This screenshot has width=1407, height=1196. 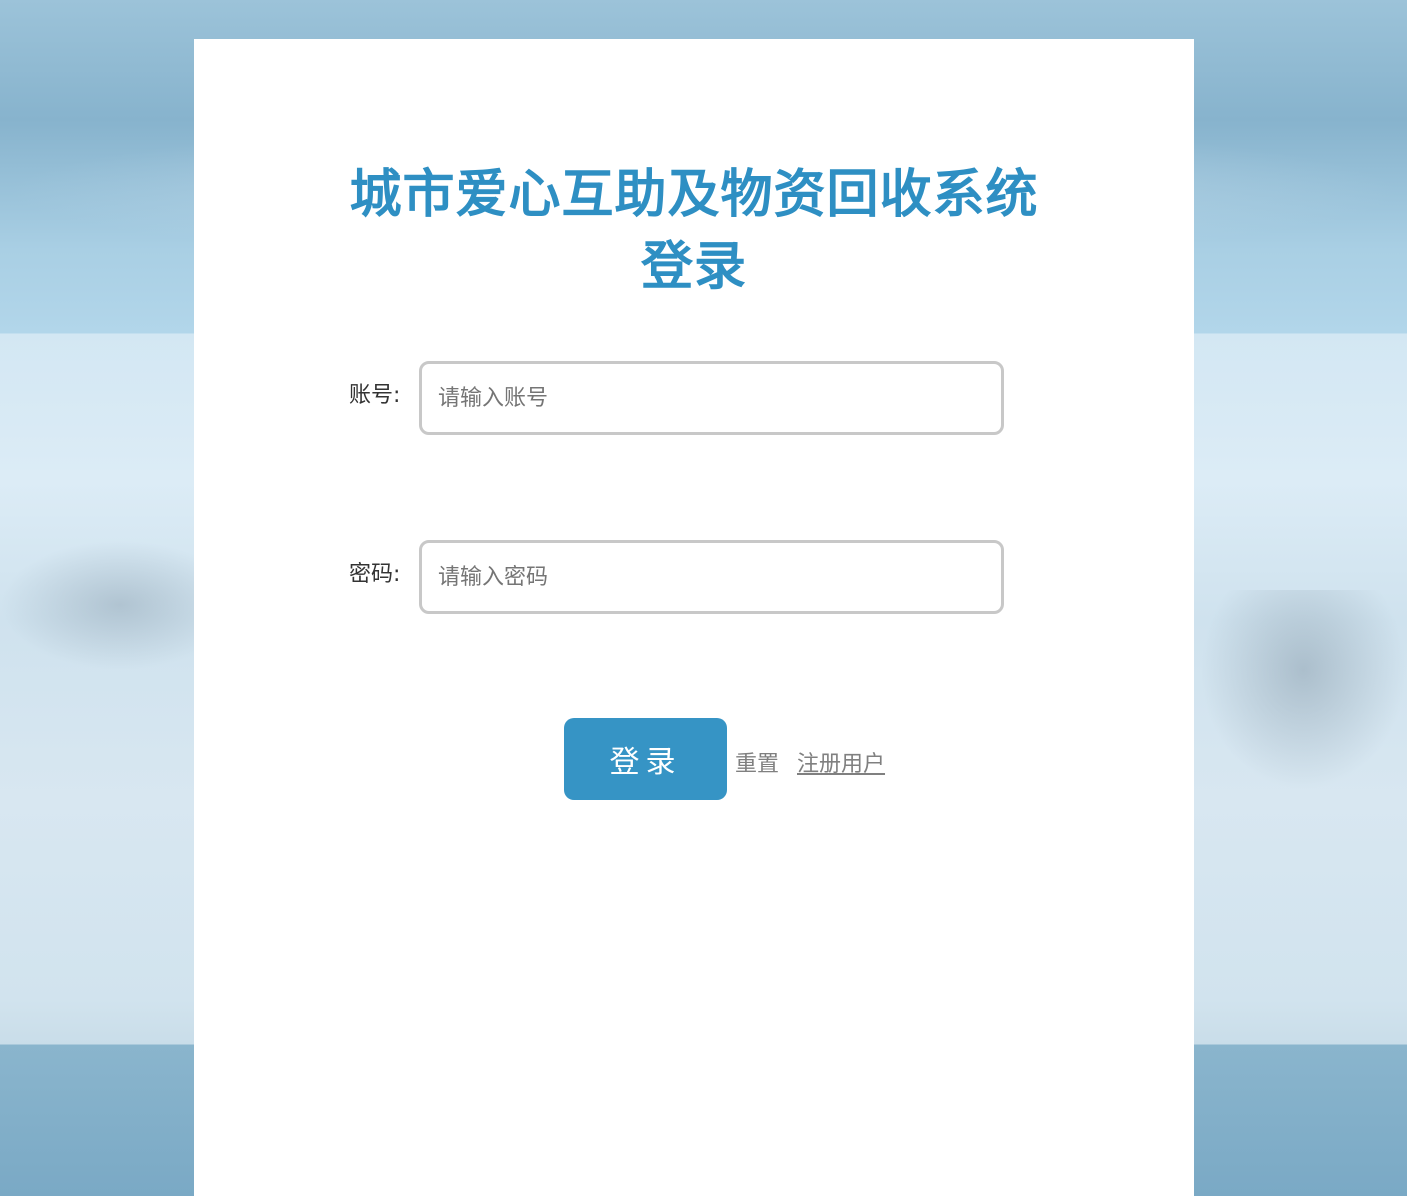 I want to click on register-link: 注册用户, so click(x=841, y=762).